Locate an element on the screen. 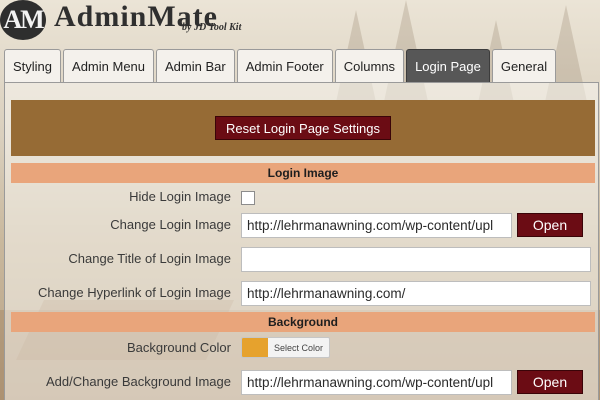 This screenshot has width=600, height=400. change-hyperlink-label: Change Hyperlink of Login Image is located at coordinates (134, 292).